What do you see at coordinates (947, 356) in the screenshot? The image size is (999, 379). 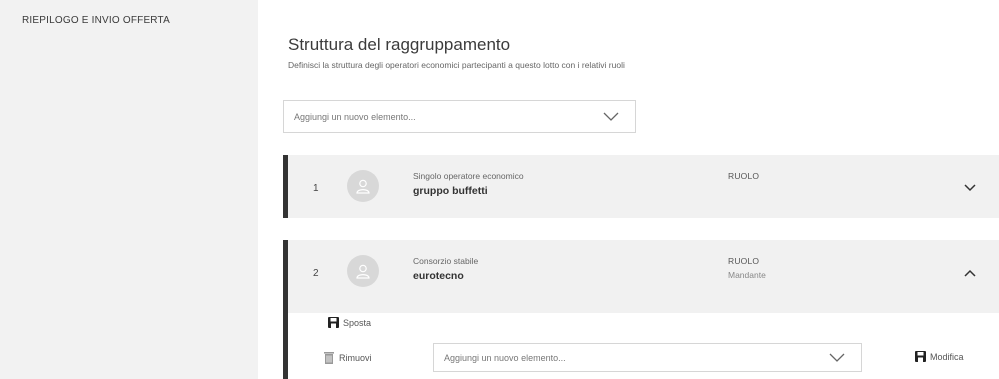 I see `edit-label: Modifica` at bounding box center [947, 356].